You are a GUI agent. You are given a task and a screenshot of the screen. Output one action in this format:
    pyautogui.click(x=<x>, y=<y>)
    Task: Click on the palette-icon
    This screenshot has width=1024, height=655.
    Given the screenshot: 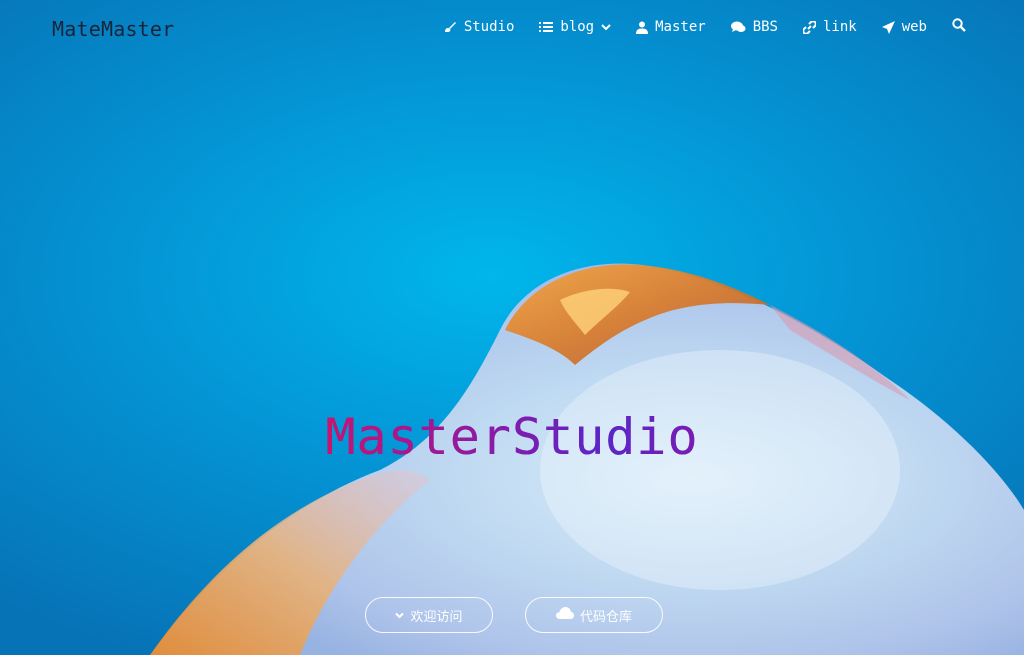 What is the action you would take?
    pyautogui.click(x=450, y=27)
    